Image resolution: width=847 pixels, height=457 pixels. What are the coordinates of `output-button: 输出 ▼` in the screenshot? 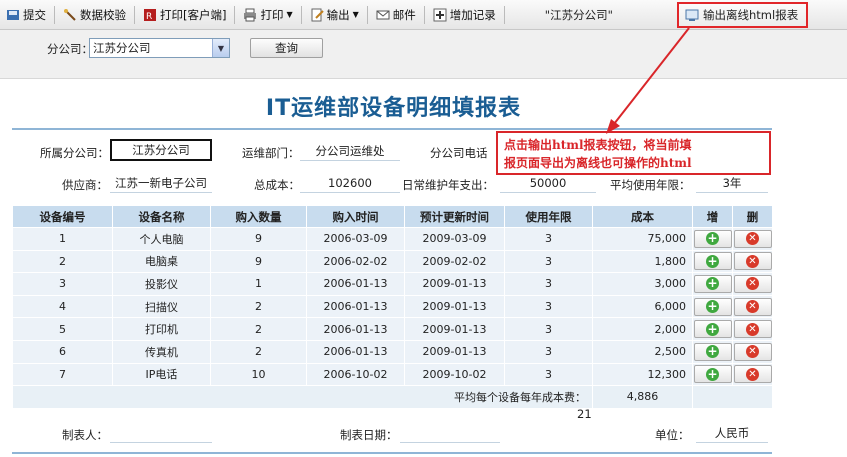 It's located at (334, 15).